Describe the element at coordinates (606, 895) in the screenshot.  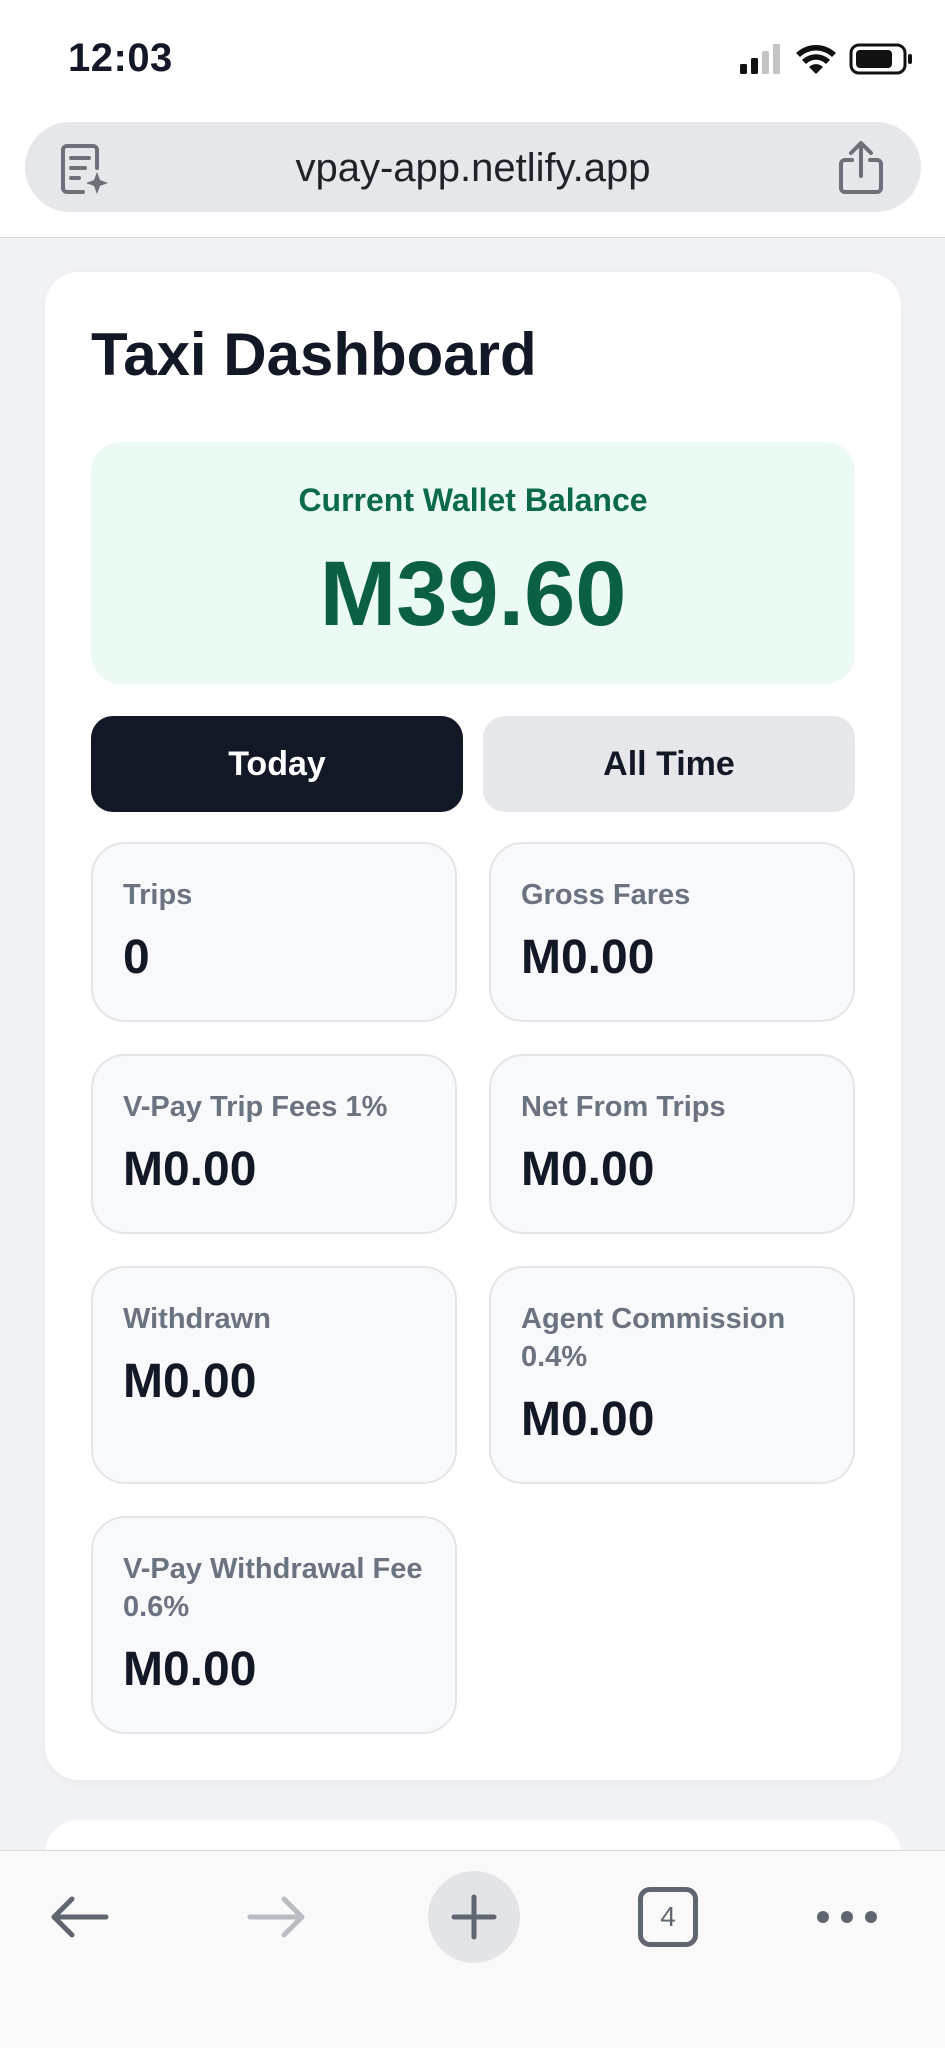
I see `stat-label: Gross Fares` at that location.